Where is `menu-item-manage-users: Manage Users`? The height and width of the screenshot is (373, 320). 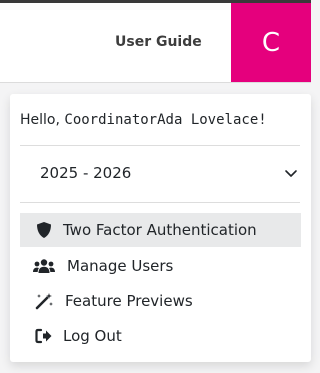 menu-item-manage-users: Manage Users is located at coordinates (160, 266).